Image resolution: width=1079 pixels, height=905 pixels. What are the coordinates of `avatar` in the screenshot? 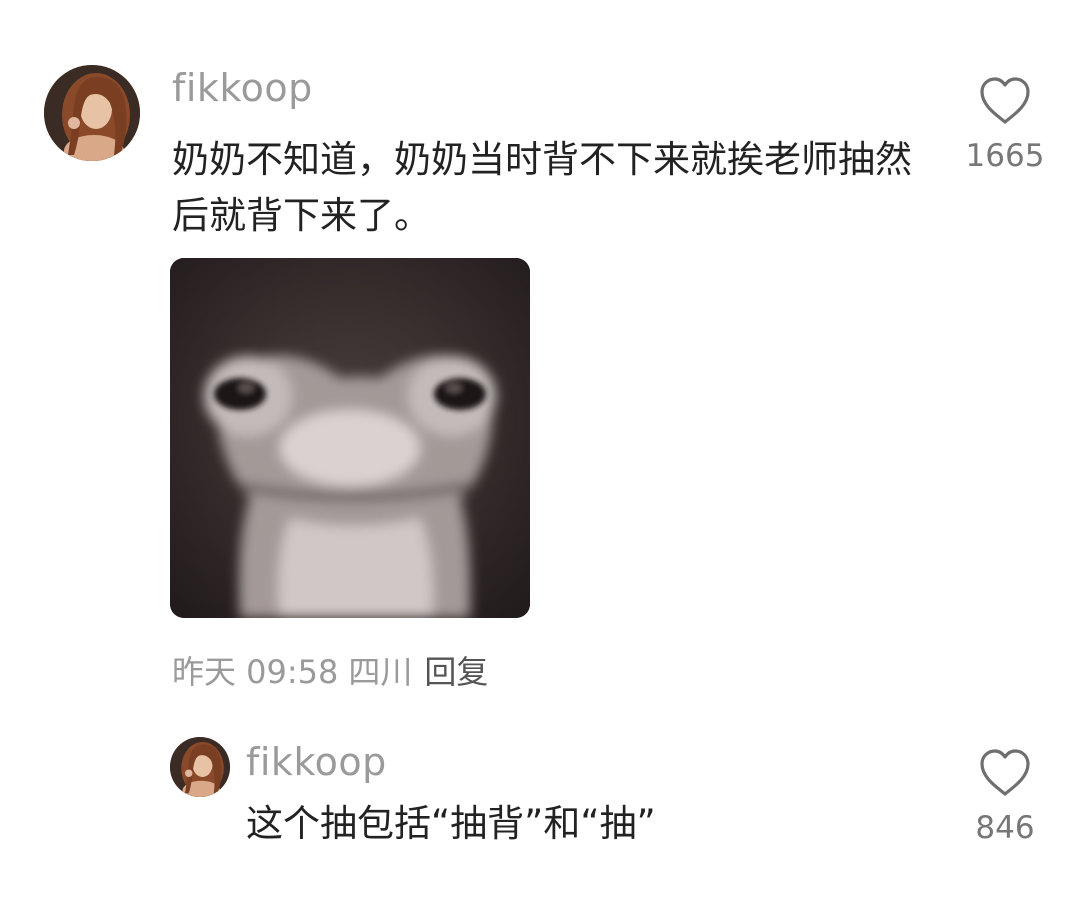 It's located at (92, 113).